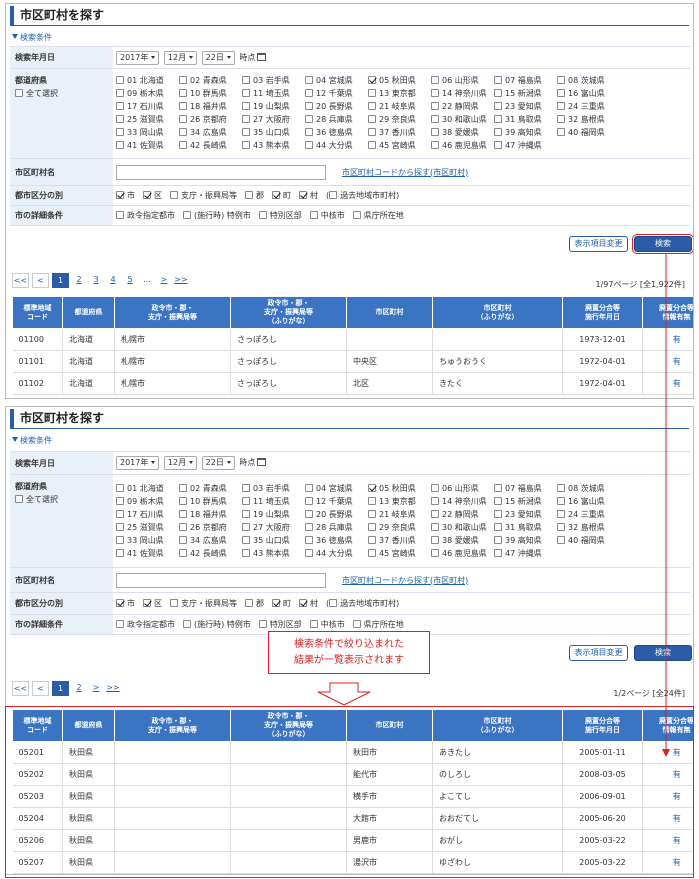 Image resolution: width=699 pixels, height=879 pixels. Describe the element at coordinates (125, 195) in the screenshot. I see `type-option: 市` at that location.